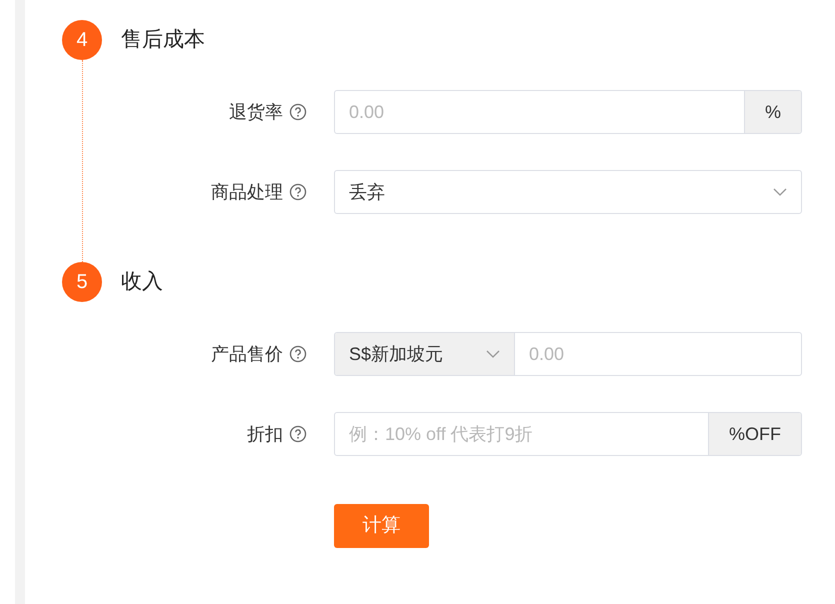 Image resolution: width=835 pixels, height=604 pixels. What do you see at coordinates (82, 40) in the screenshot?
I see `step-number: 4` at bounding box center [82, 40].